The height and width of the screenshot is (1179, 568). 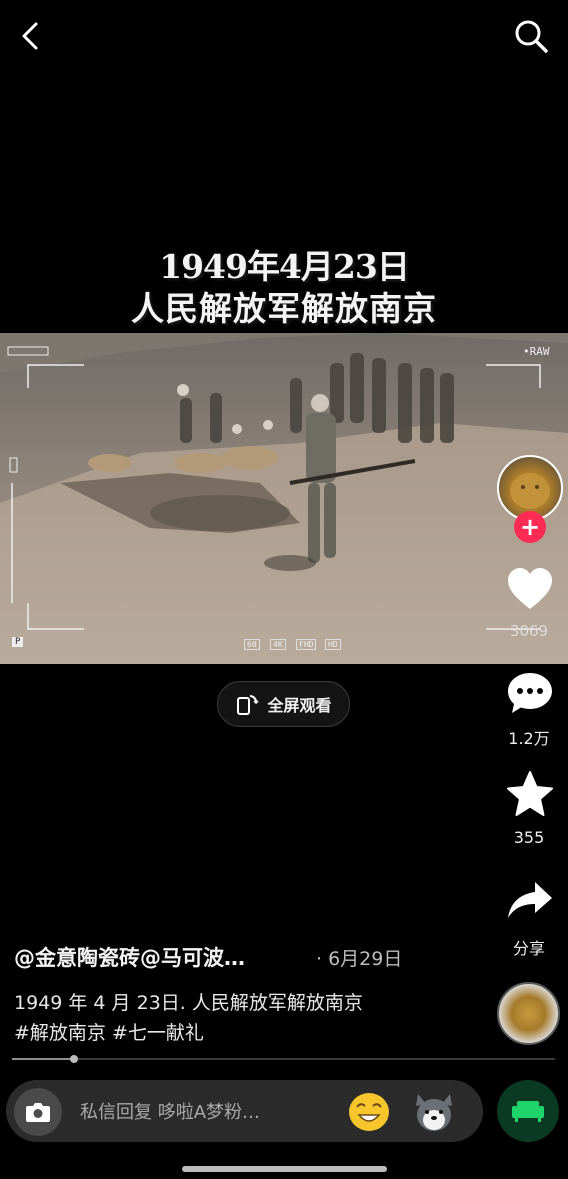 I want to click on hud-p-label: P, so click(x=18, y=642).